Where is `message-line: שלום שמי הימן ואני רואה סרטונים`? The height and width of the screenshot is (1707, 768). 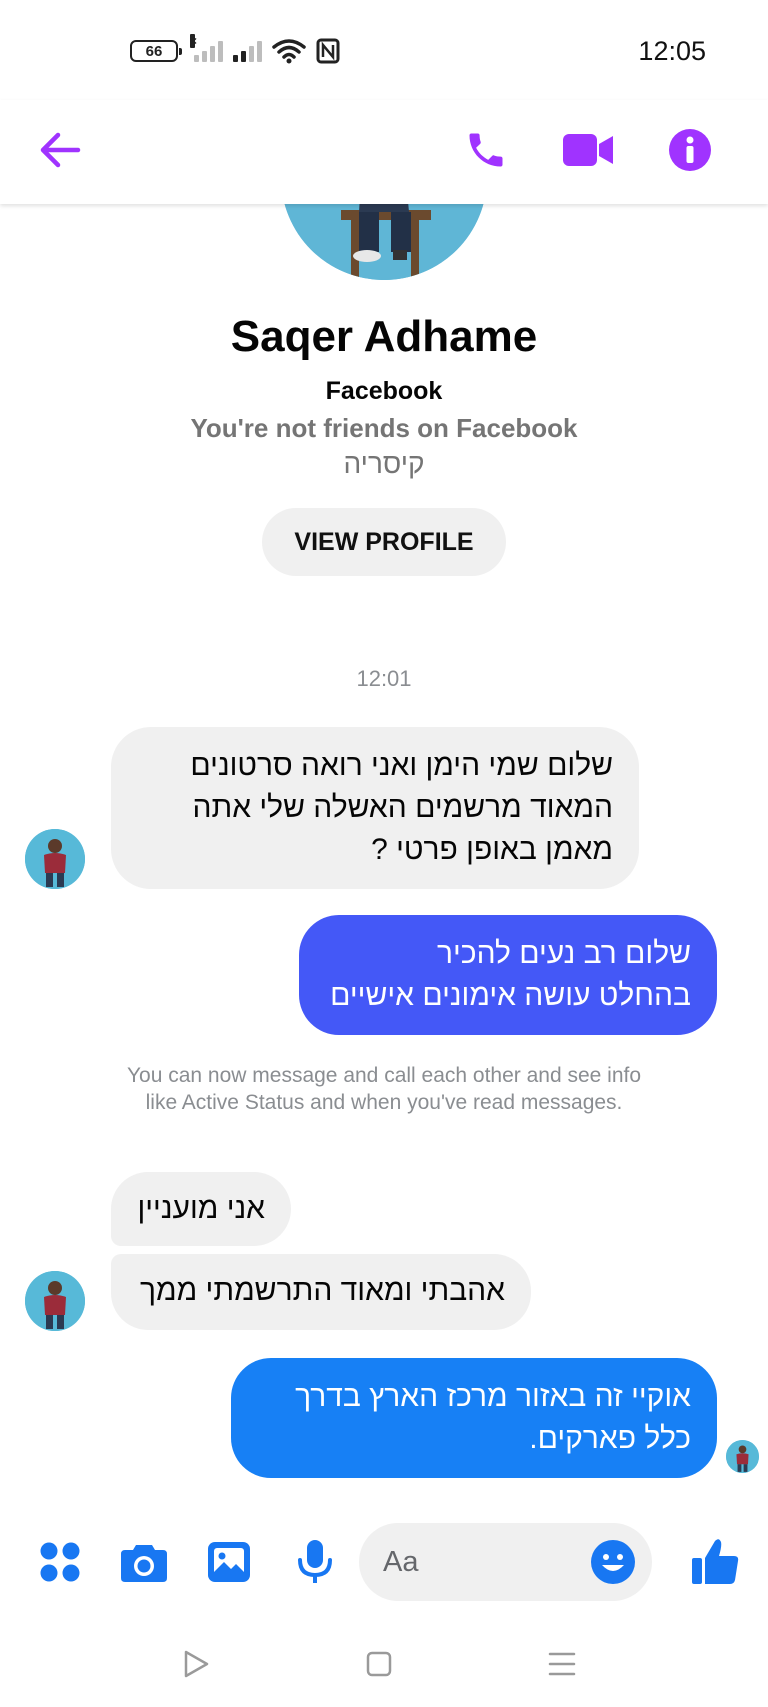 message-line: שלום שמי הימן ואני רואה סרטונים is located at coordinates (401, 765).